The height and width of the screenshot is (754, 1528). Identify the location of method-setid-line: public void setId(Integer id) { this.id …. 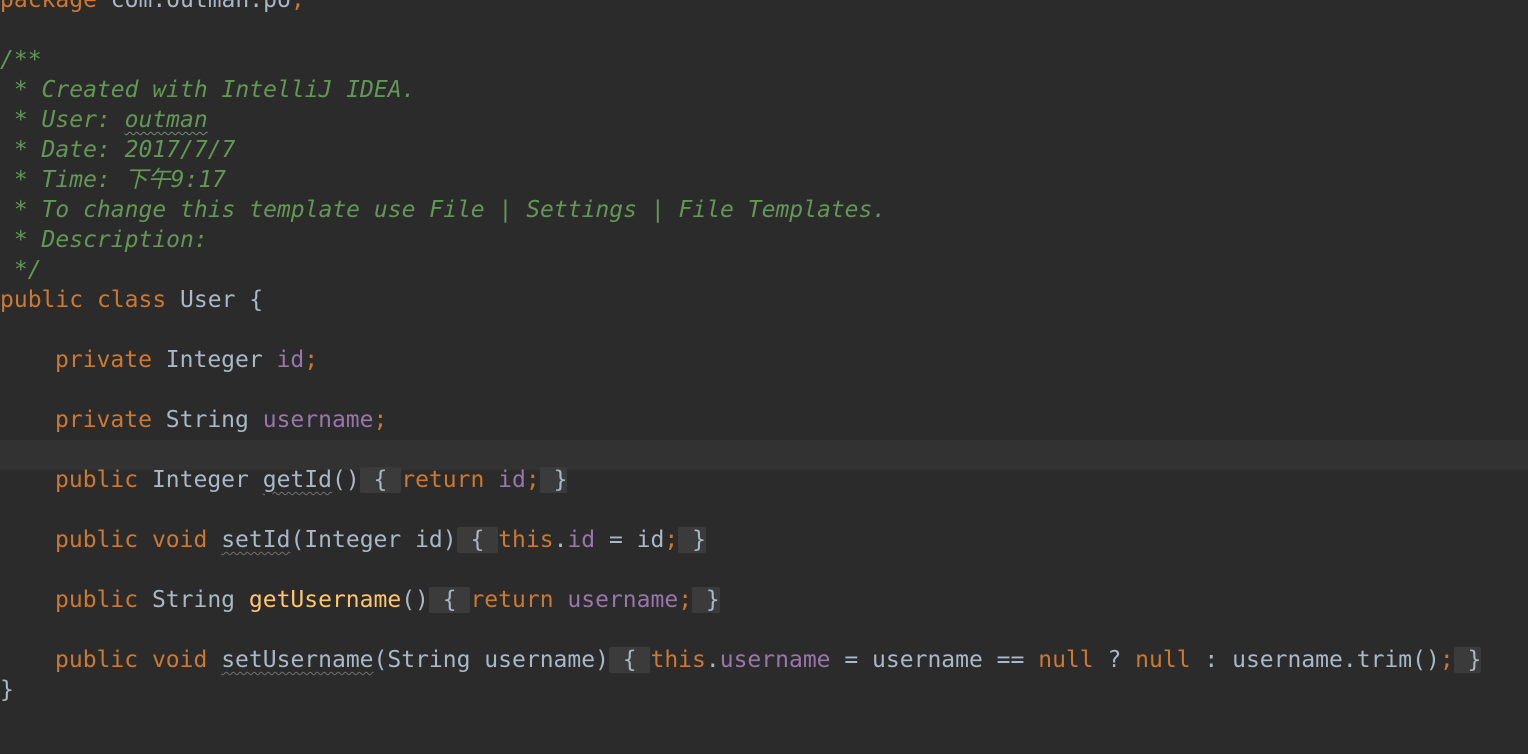
(380, 540).